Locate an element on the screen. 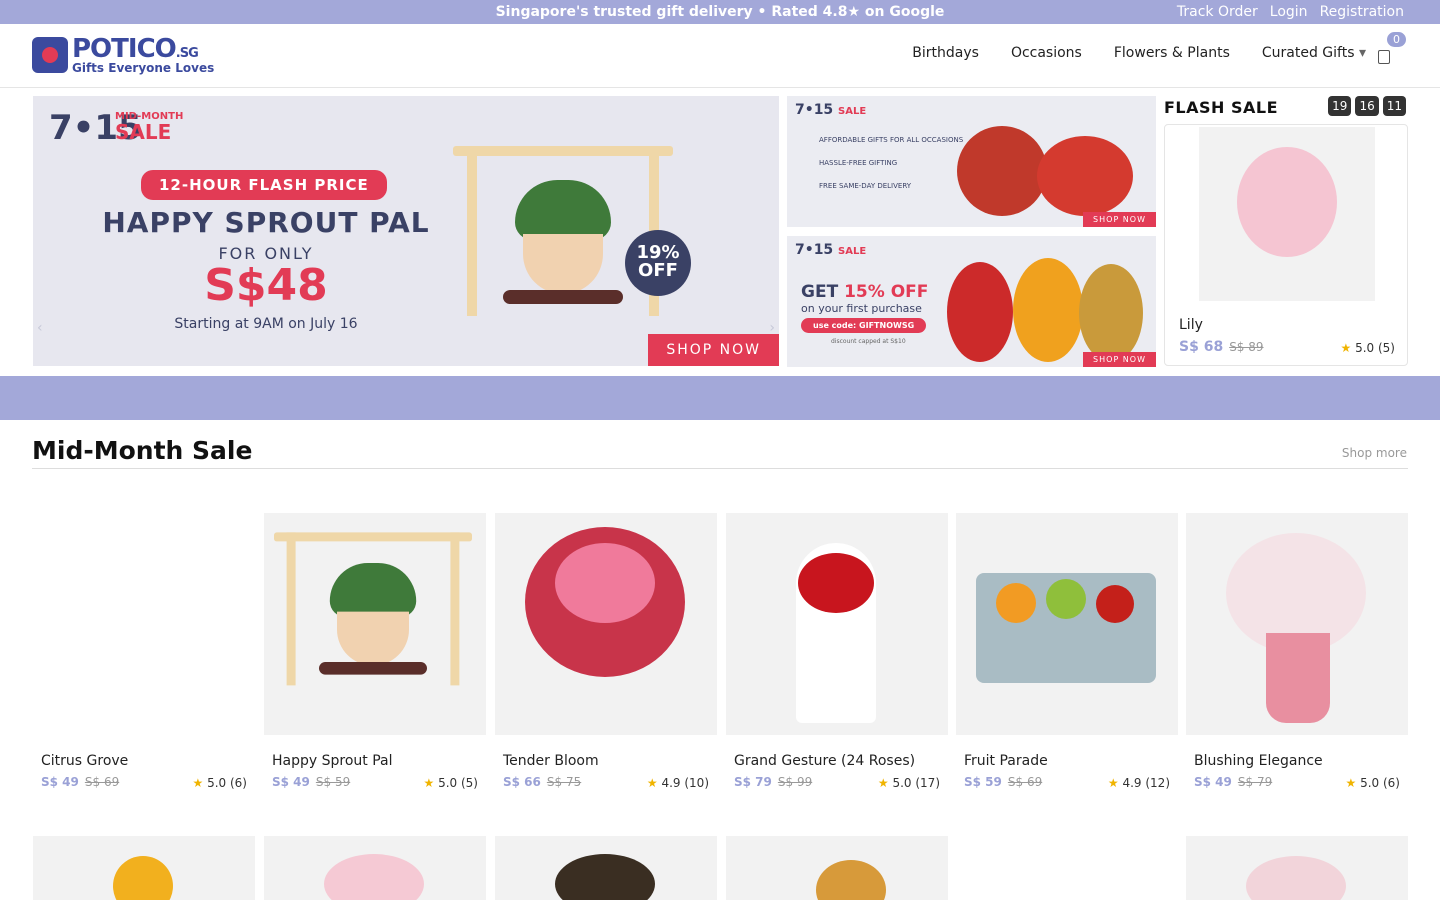  product-price: S$ 49 S$ 69 is located at coordinates (80, 782).